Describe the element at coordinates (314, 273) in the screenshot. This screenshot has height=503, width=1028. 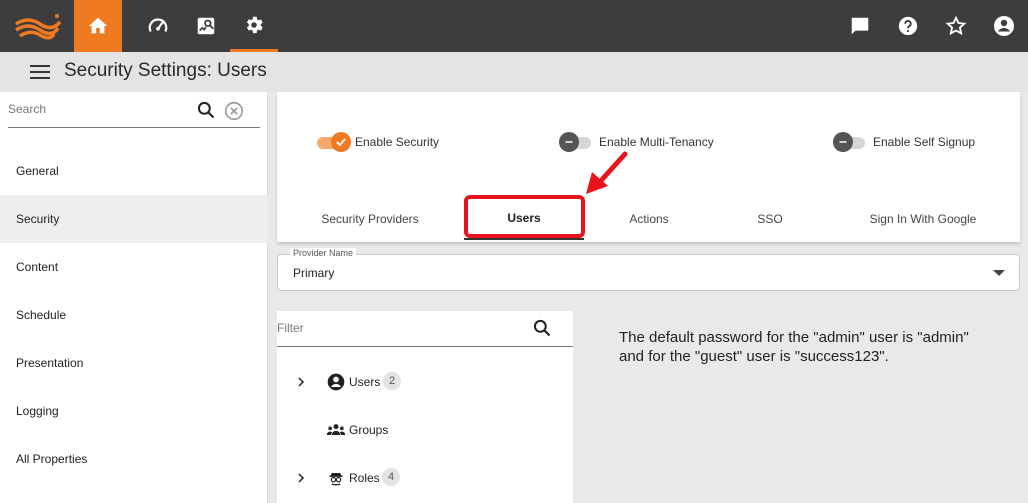
I see `provider-name-value: Primary` at that location.